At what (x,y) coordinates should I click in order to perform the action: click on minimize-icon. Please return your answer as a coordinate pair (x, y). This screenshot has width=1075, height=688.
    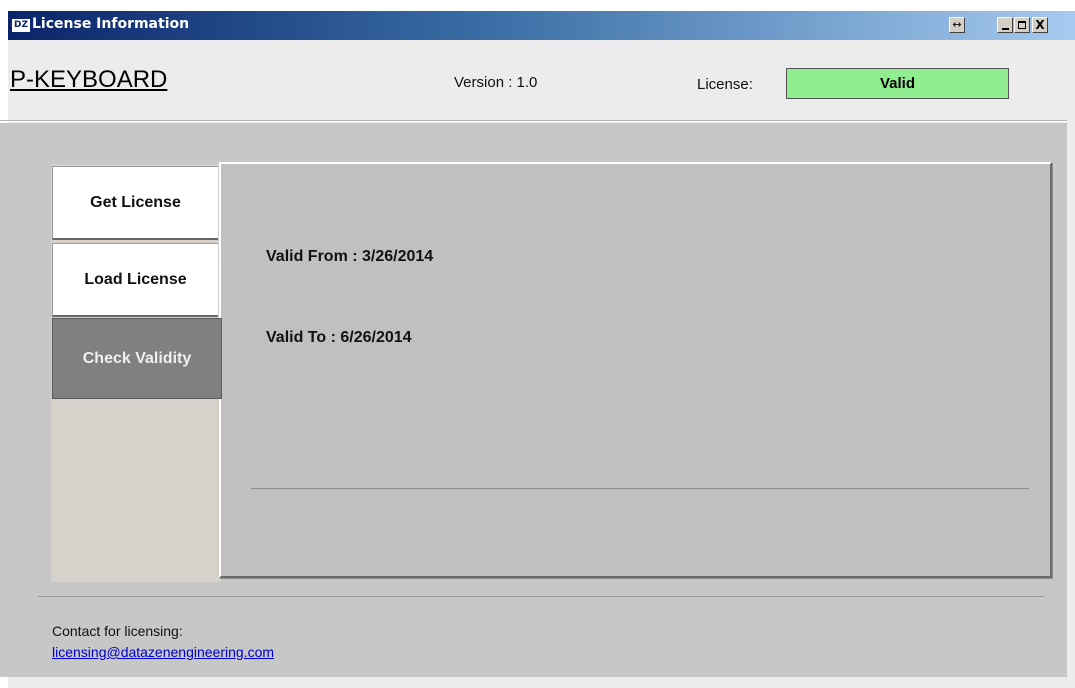
    Looking at the image, I should click on (1005, 29).